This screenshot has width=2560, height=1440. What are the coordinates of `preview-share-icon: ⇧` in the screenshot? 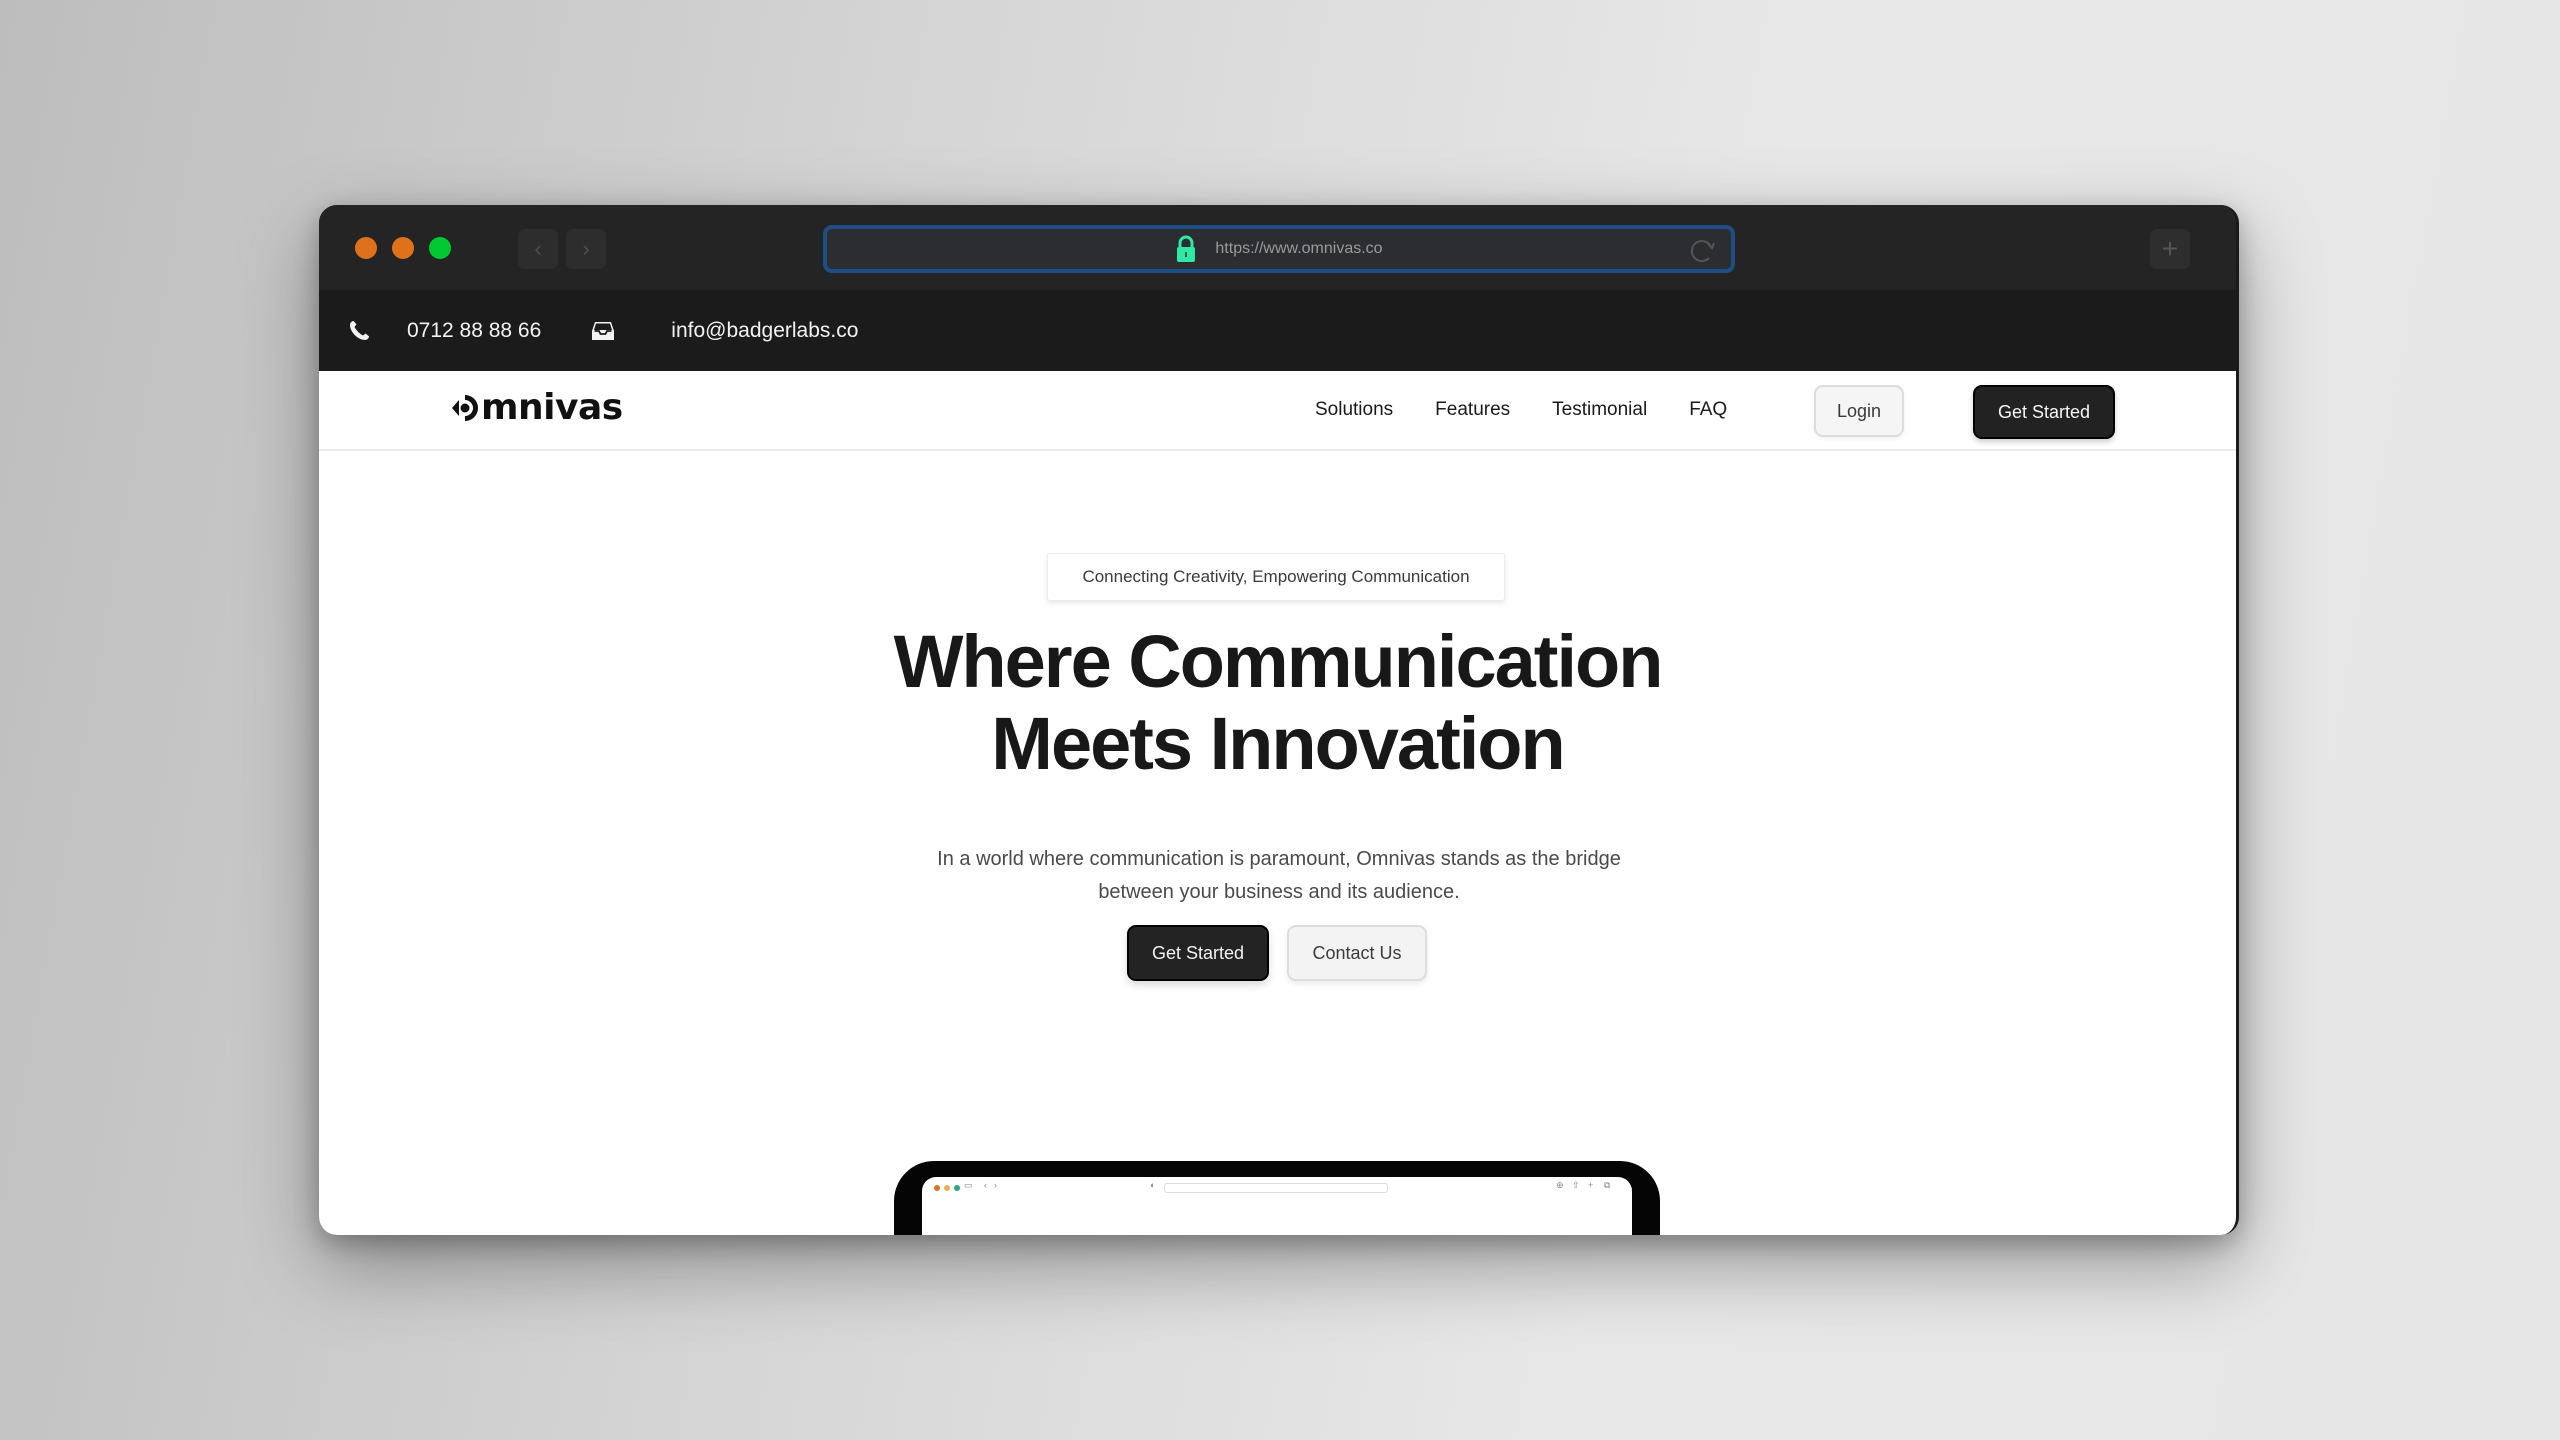 It's located at (1576, 1185).